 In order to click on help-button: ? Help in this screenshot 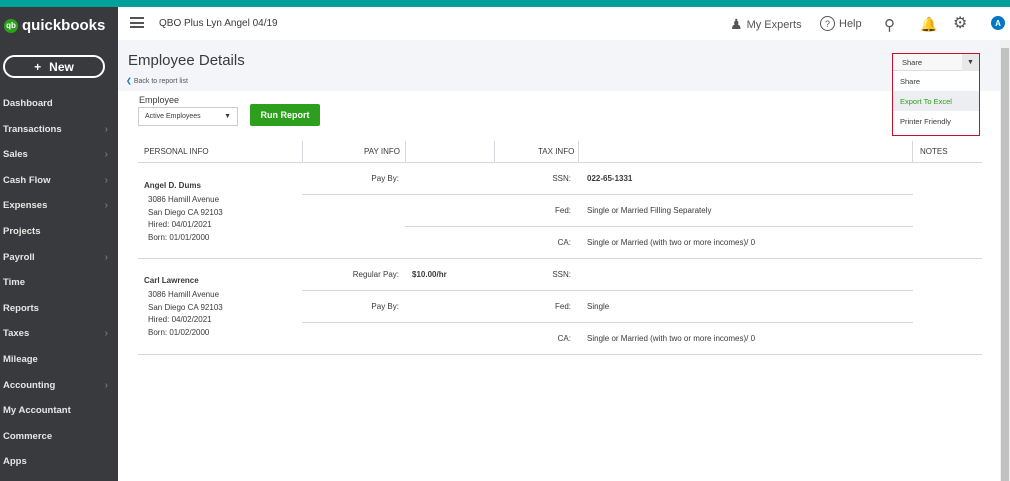, I will do `click(841, 23)`.